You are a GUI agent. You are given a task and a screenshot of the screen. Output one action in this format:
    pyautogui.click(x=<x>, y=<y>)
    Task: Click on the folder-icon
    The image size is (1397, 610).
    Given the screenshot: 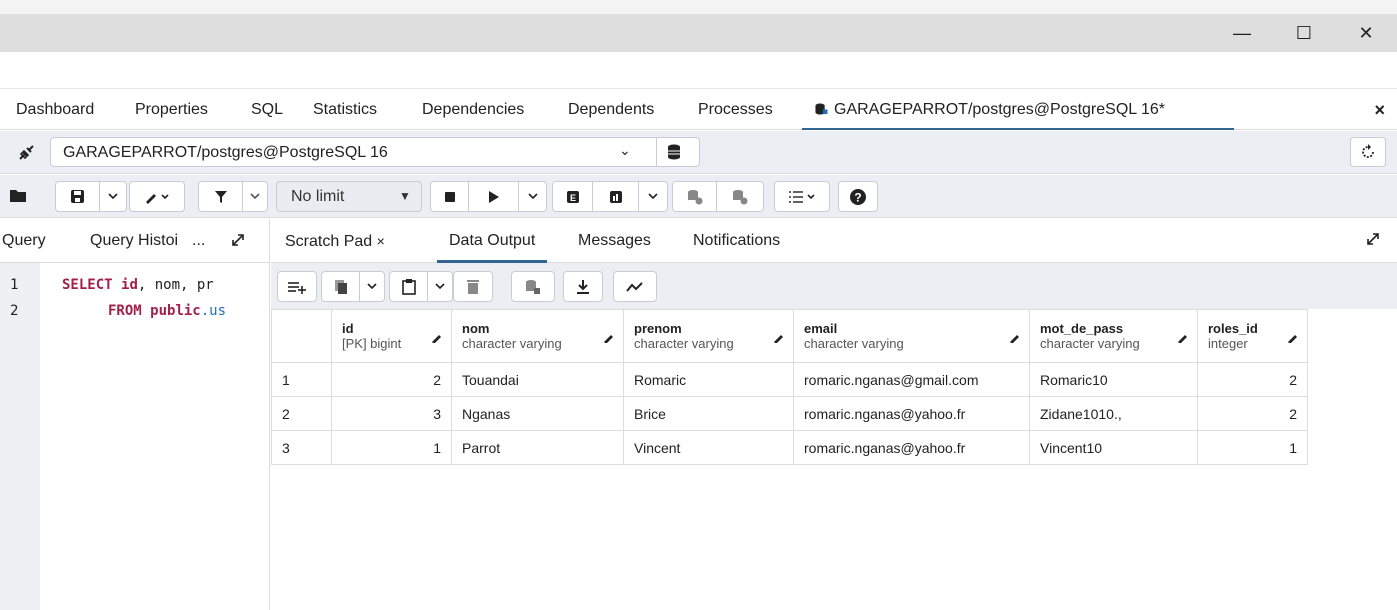 What is the action you would take?
    pyautogui.click(x=18, y=196)
    